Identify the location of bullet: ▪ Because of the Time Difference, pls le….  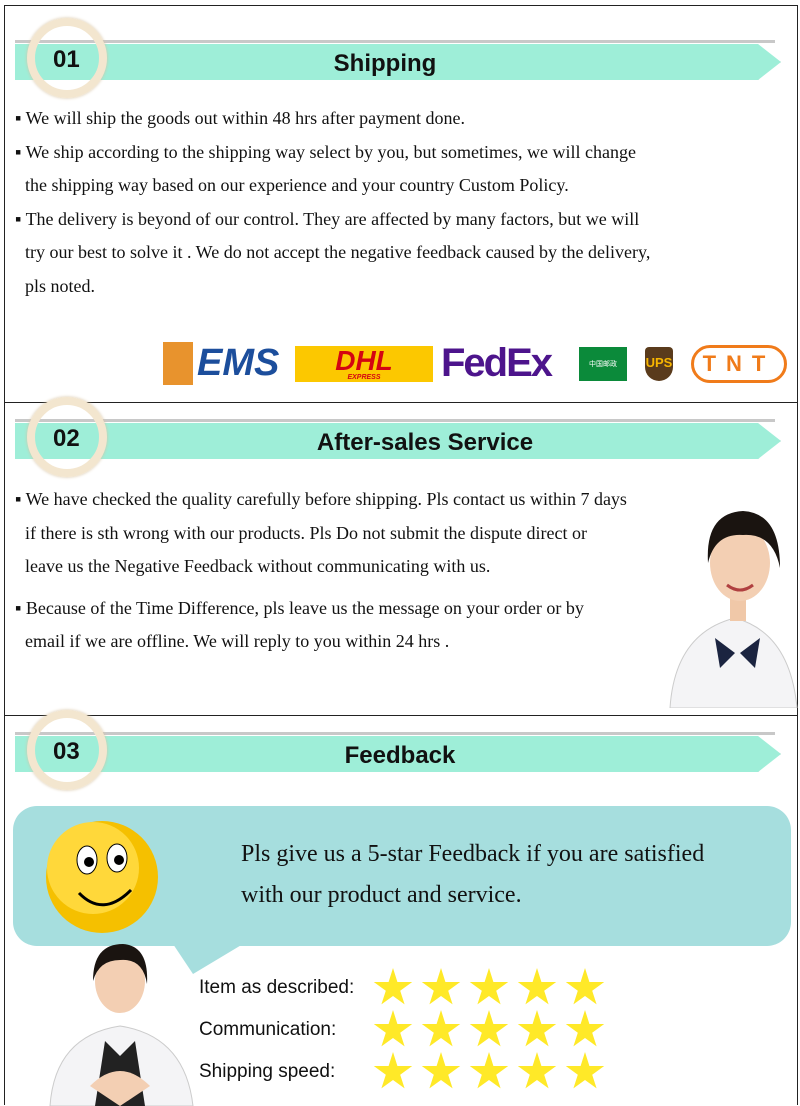
(299, 607).